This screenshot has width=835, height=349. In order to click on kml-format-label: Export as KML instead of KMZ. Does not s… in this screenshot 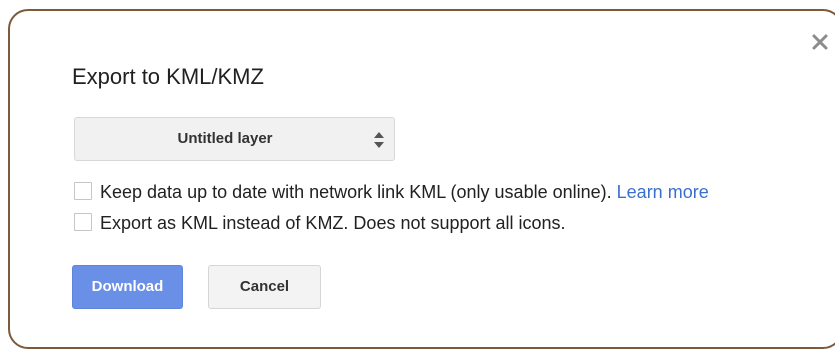, I will do `click(333, 223)`.